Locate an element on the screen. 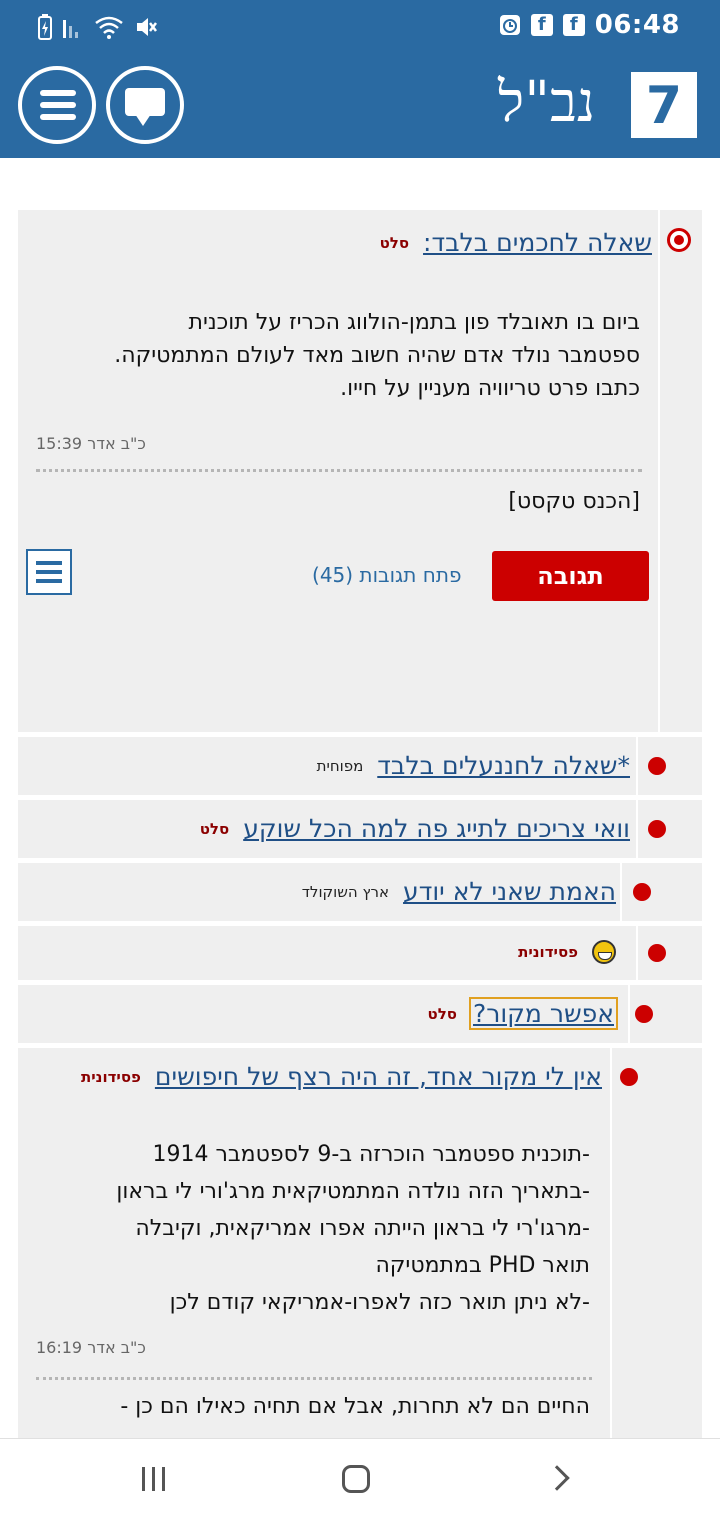 Image resolution: width=720 pixels, height=1520 pixels. reply-header: *שאלה לחננעלים בלבד מפוחית is located at coordinates (473, 765).